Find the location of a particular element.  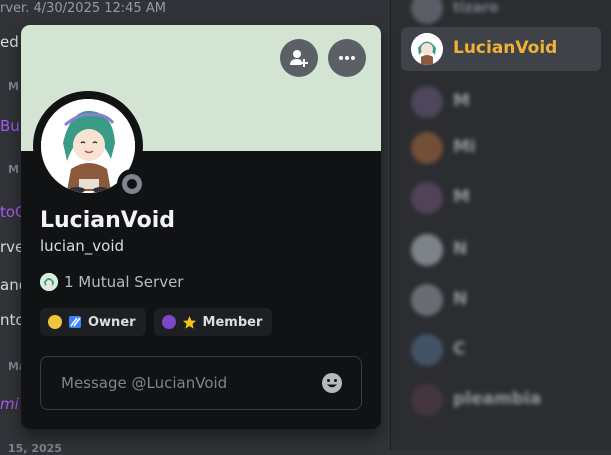

emoji-picker-icon is located at coordinates (332, 383).